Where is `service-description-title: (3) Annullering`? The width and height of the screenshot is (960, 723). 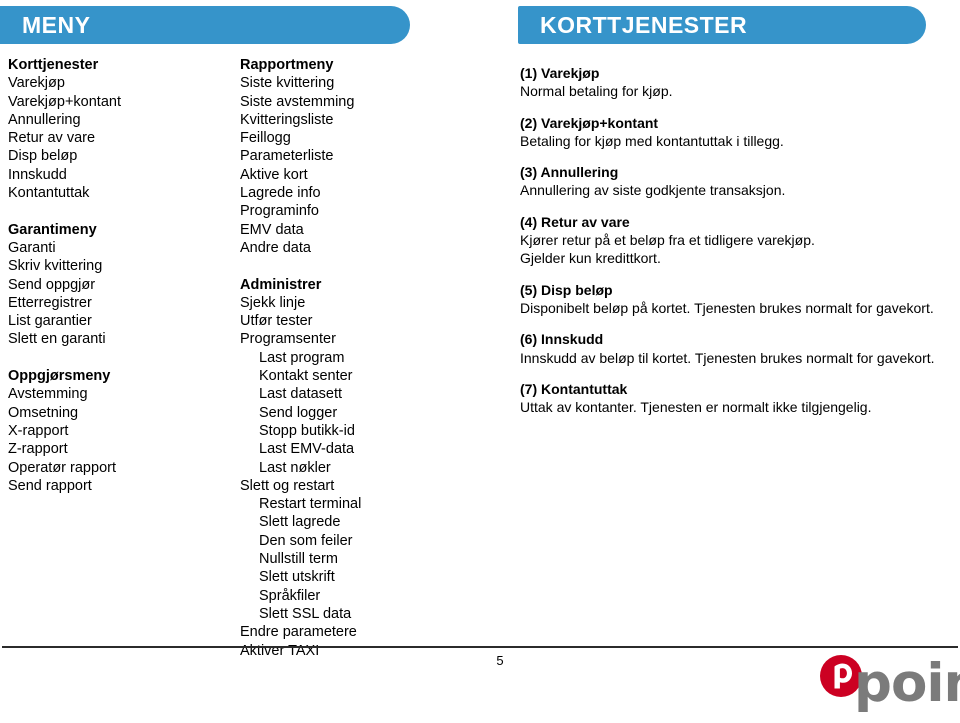
service-description-title: (3) Annullering is located at coordinates (569, 172).